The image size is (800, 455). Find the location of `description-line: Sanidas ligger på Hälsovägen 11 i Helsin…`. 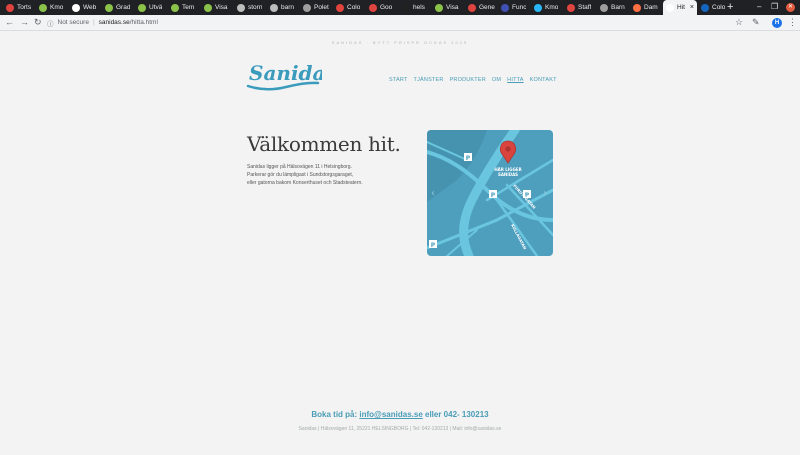

description-line: Sanidas ligger på Hälsovägen 11 i Helsin… is located at coordinates (299, 167).